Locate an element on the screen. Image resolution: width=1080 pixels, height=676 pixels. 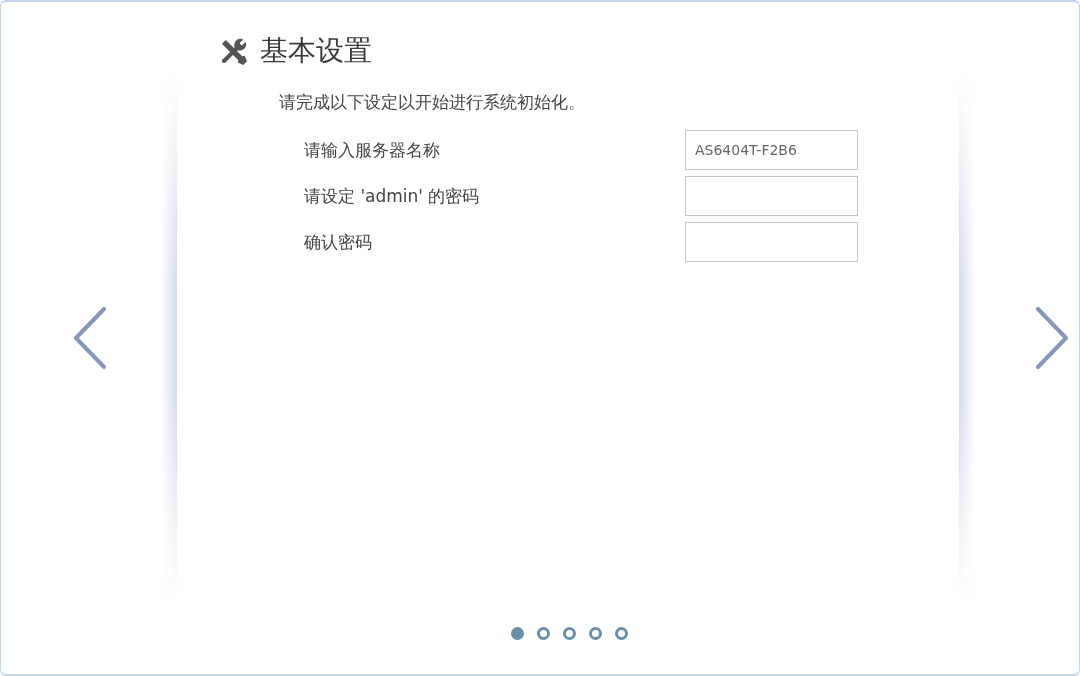
chevron-left-icon is located at coordinates (89, 338).